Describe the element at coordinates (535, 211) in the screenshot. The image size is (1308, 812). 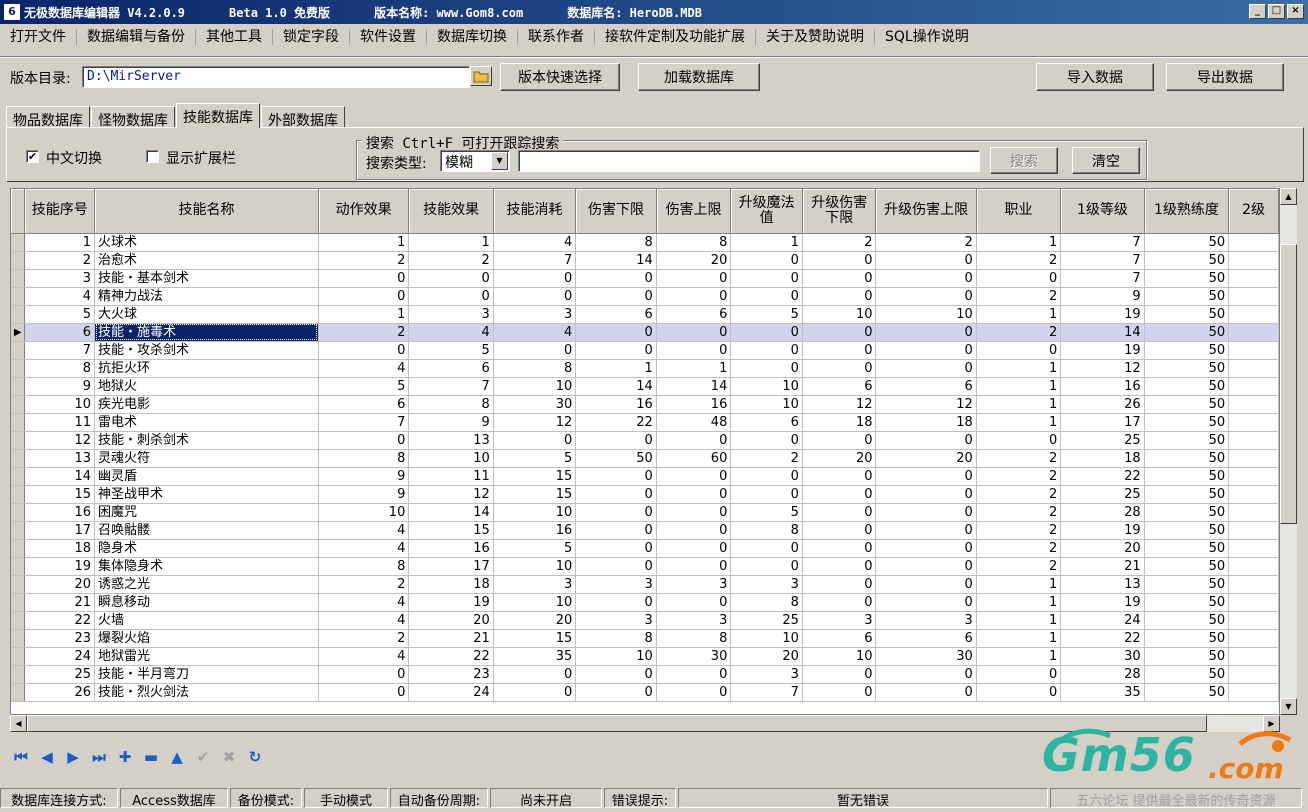
I see `column-header: 技能消耗` at that location.